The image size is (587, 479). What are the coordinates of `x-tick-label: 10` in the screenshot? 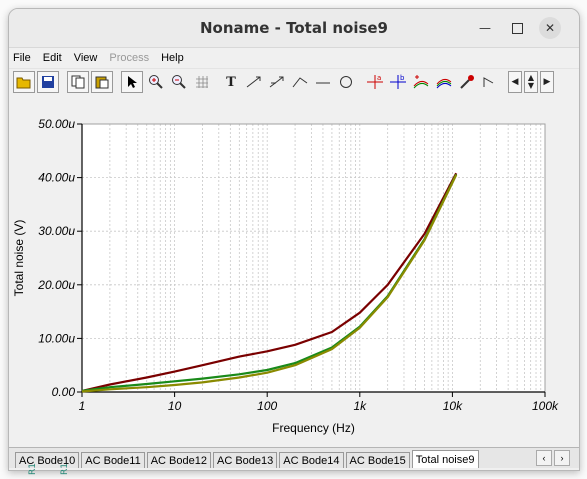 It's located at (175, 406).